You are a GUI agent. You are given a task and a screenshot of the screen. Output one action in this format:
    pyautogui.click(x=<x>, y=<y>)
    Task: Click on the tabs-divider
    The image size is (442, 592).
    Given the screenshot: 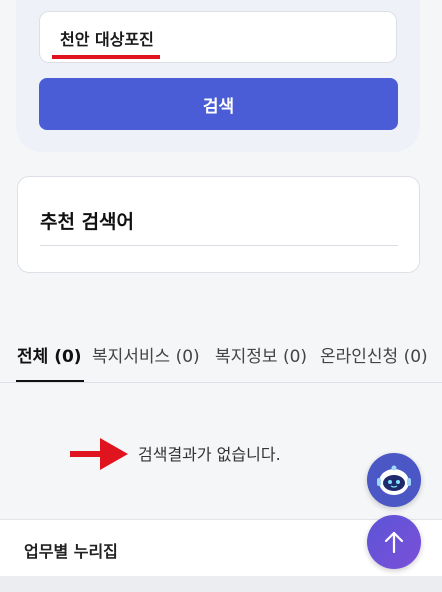 What is the action you would take?
    pyautogui.click(x=221, y=382)
    